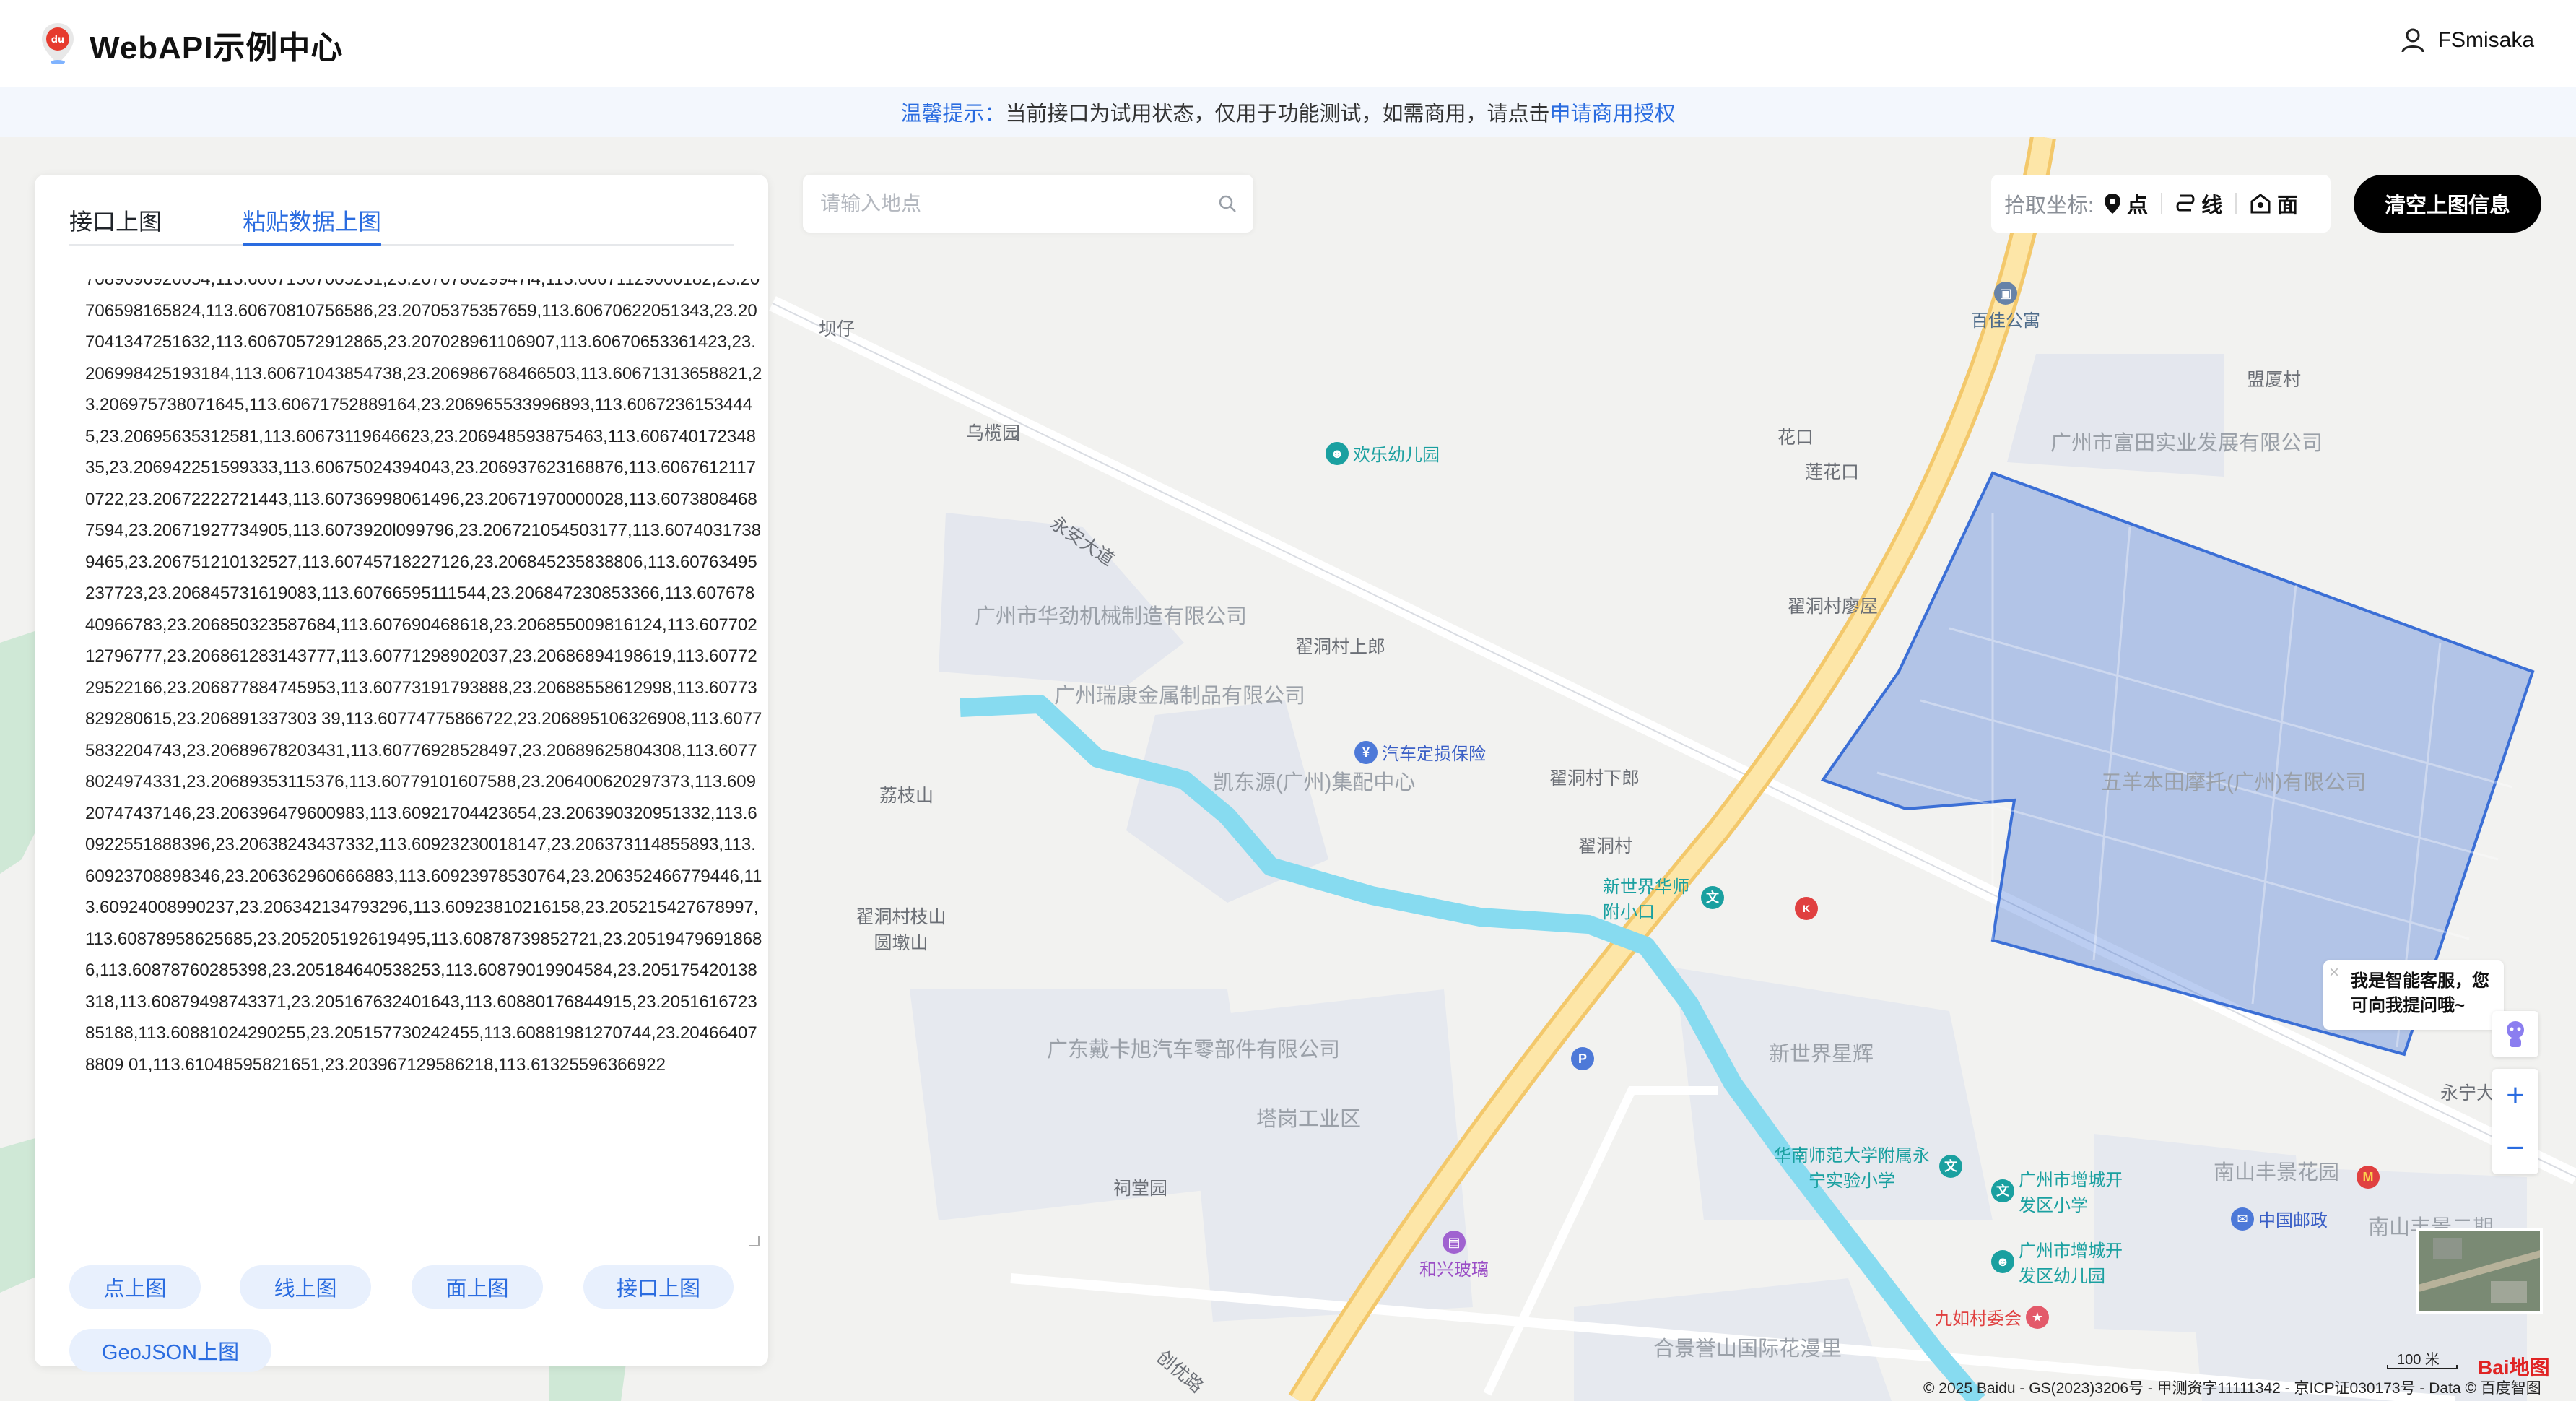  What do you see at coordinates (2138, 206) in the screenshot?
I see `option-label: 点` at bounding box center [2138, 206].